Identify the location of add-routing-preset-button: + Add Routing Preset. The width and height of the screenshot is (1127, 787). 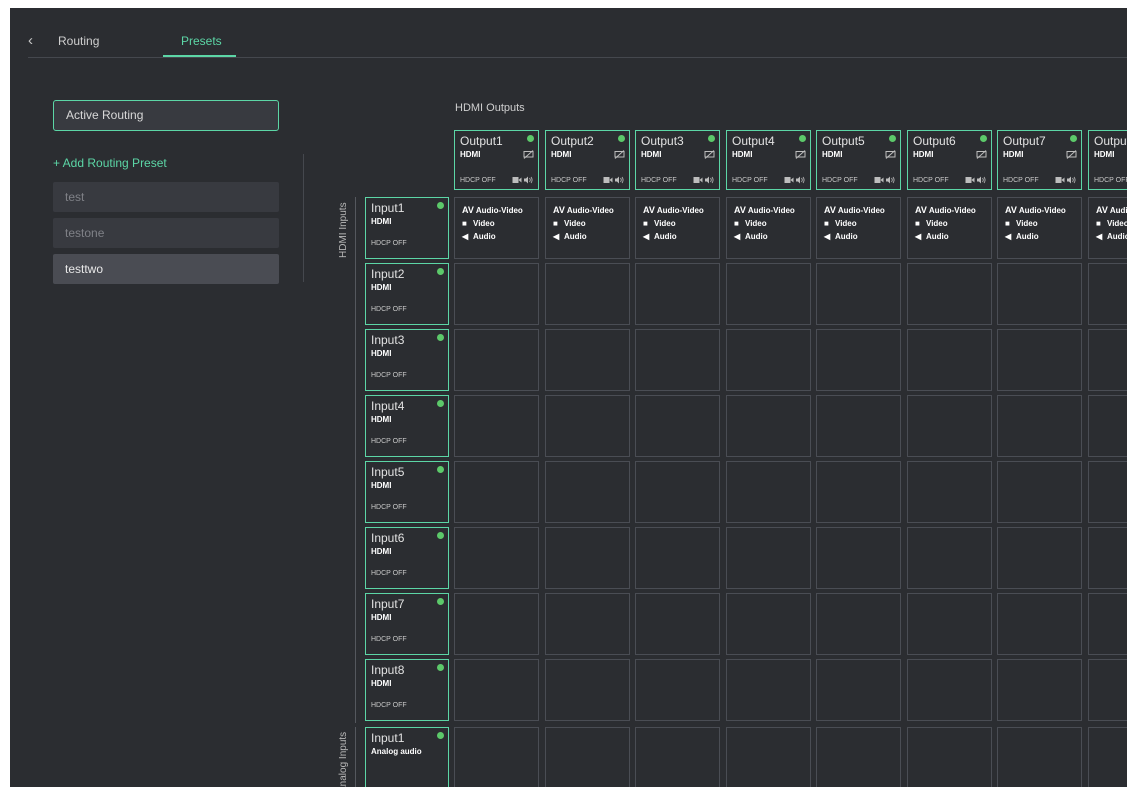
(110, 163).